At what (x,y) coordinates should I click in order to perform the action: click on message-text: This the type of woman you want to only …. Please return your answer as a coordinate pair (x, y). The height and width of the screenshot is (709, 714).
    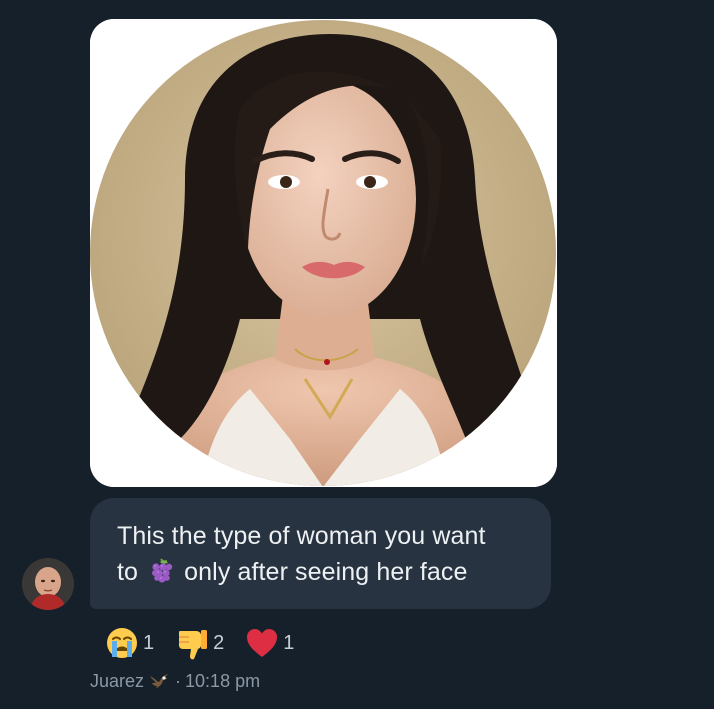
    Looking at the image, I should click on (324, 554).